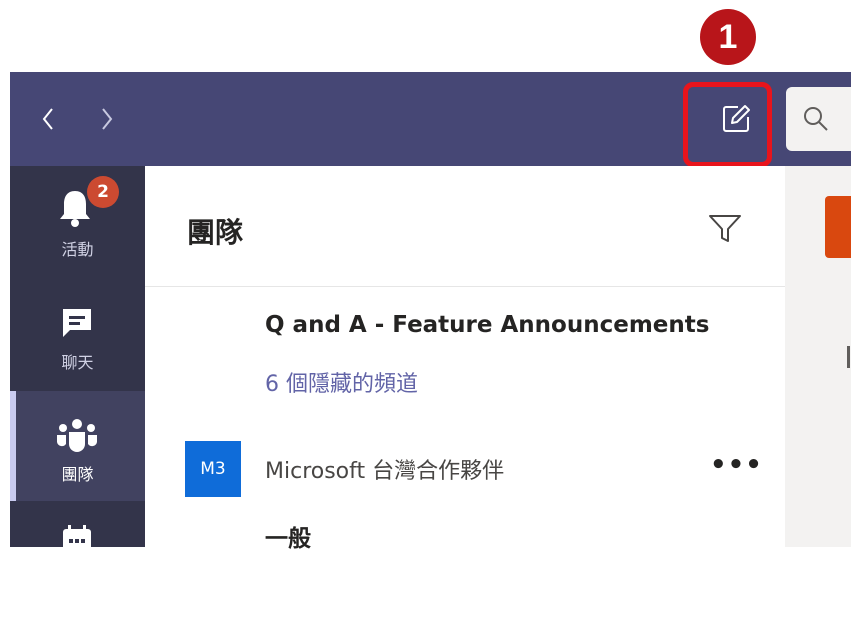 The height and width of the screenshot is (621, 851). What do you see at coordinates (818, 356) in the screenshot?
I see `content-area` at bounding box center [818, 356].